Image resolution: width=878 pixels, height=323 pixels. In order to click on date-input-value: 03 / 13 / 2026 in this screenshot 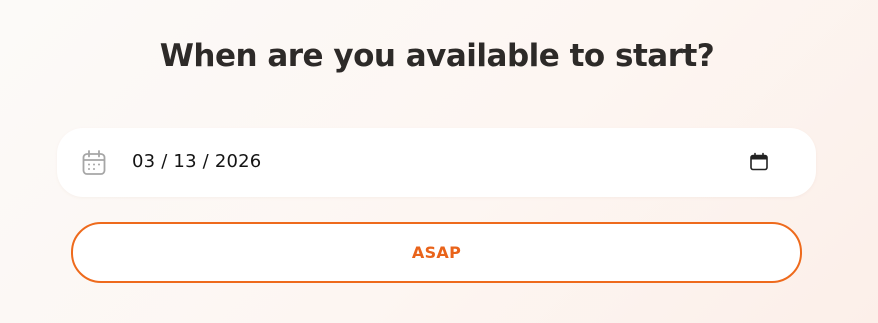, I will do `click(196, 162)`.